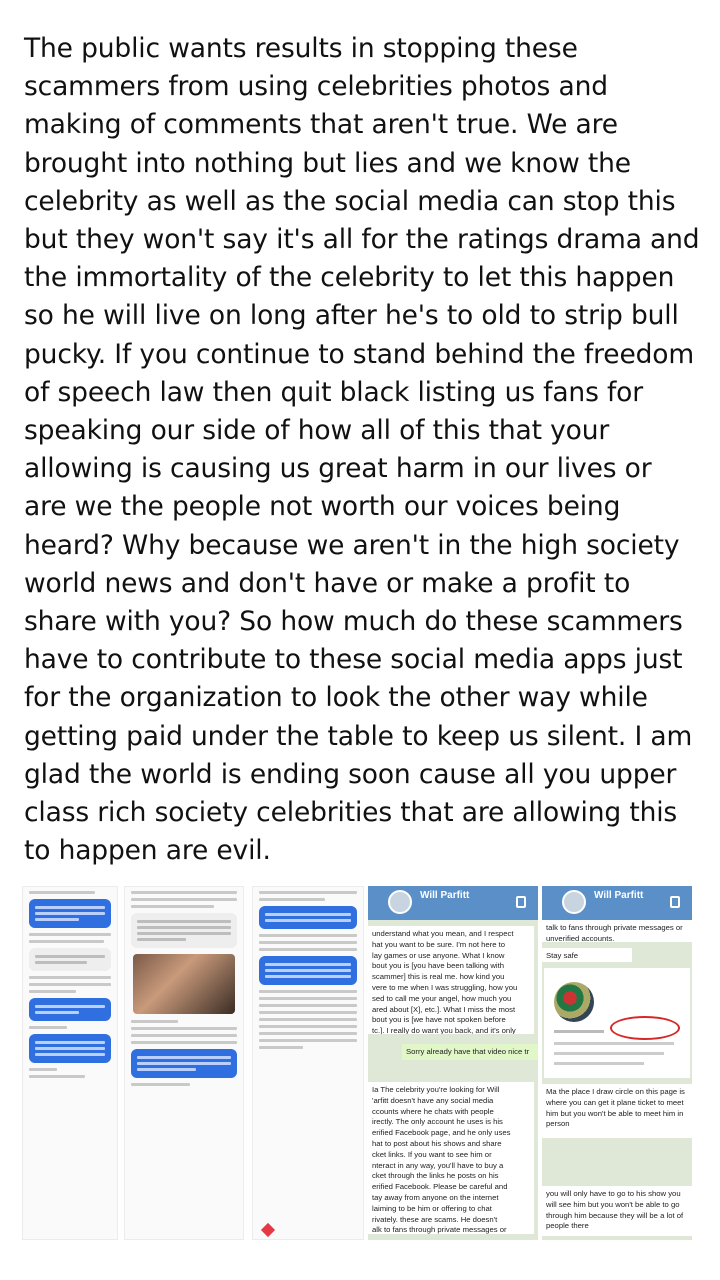 This screenshot has width=720, height=1280. What do you see at coordinates (587, 955) in the screenshot?
I see `message-bubble: Stay safe` at bounding box center [587, 955].